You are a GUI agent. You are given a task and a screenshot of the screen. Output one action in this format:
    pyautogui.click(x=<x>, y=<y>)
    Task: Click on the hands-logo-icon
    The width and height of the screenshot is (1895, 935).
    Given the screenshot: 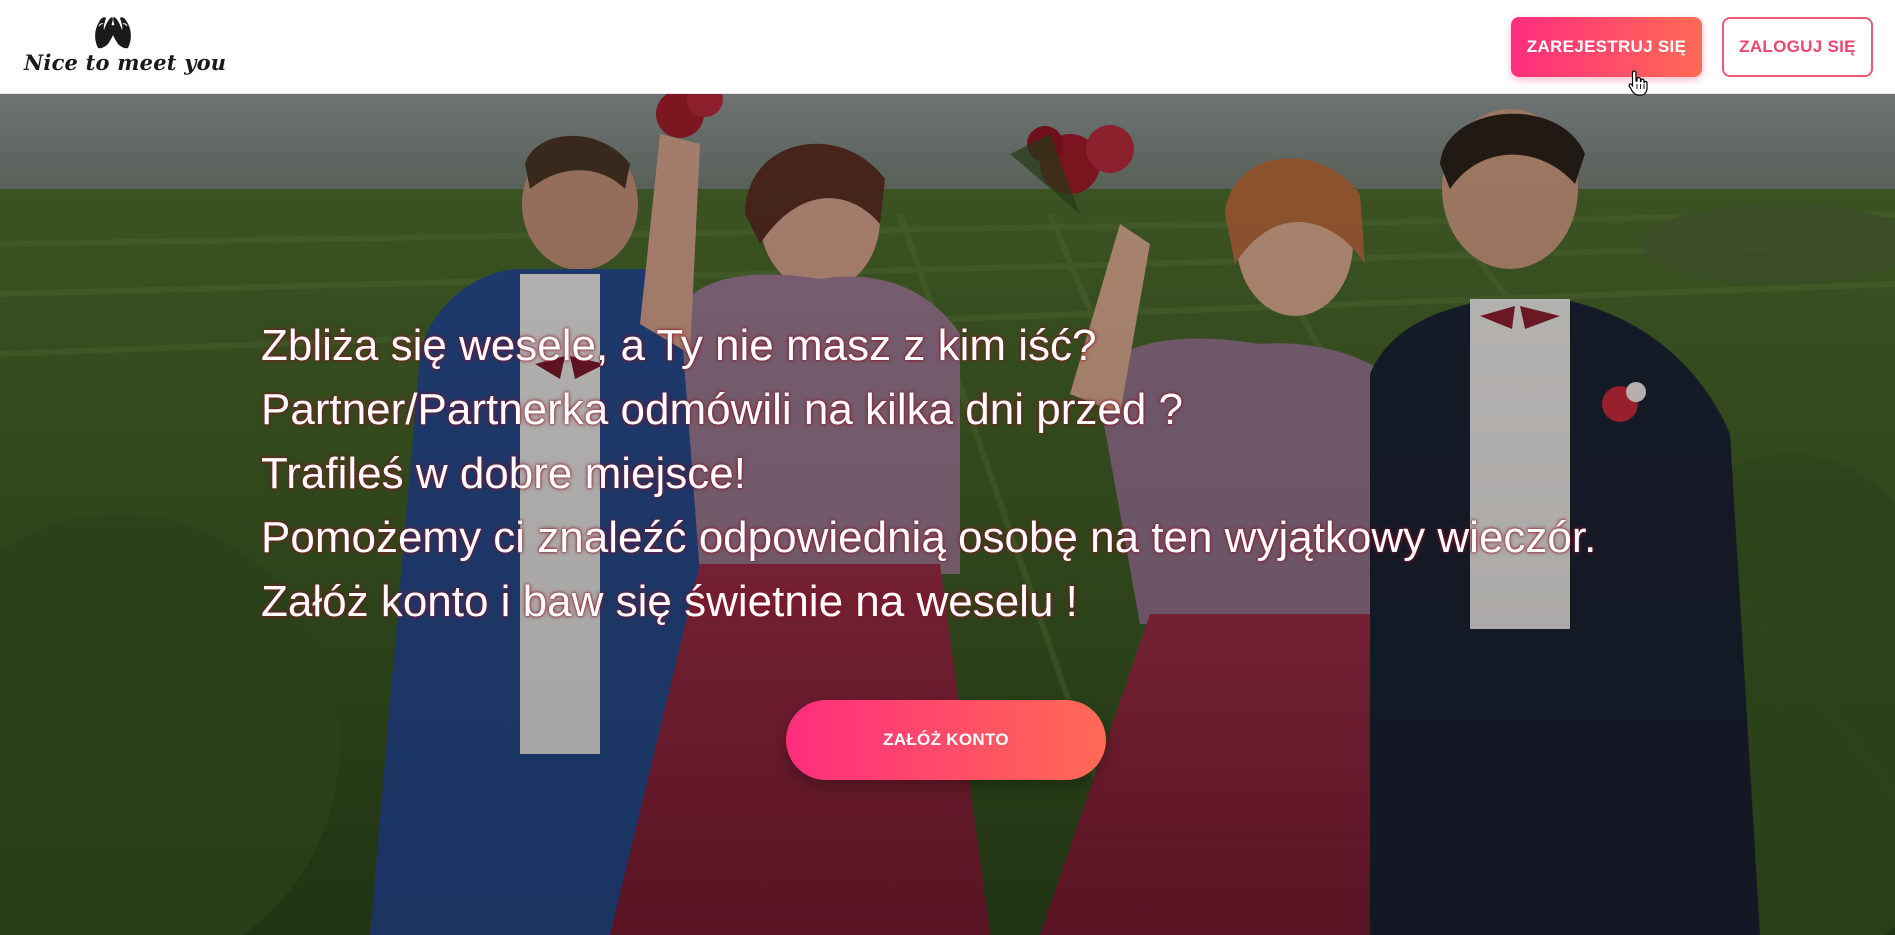 What is the action you would take?
    pyautogui.click(x=113, y=33)
    